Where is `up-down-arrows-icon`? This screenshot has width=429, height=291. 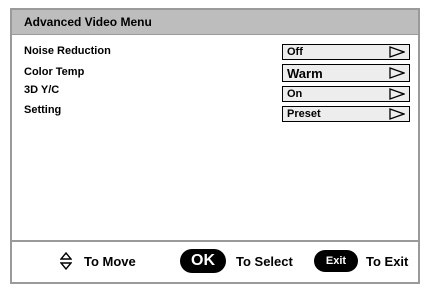 up-down-arrows-icon is located at coordinates (66, 261).